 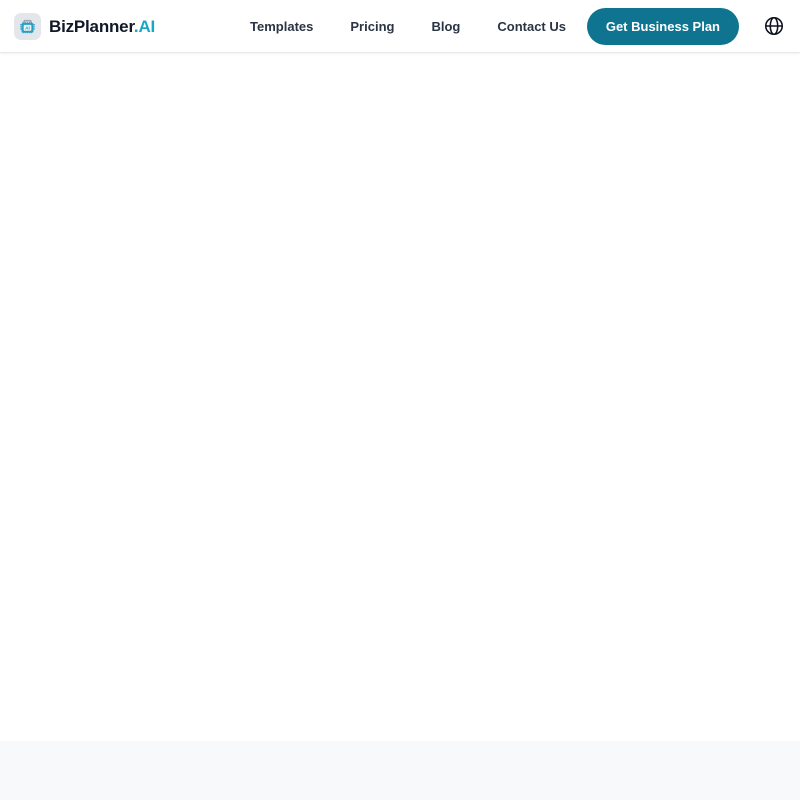 I want to click on header-actions: Get Business Plan, so click(x=686, y=26).